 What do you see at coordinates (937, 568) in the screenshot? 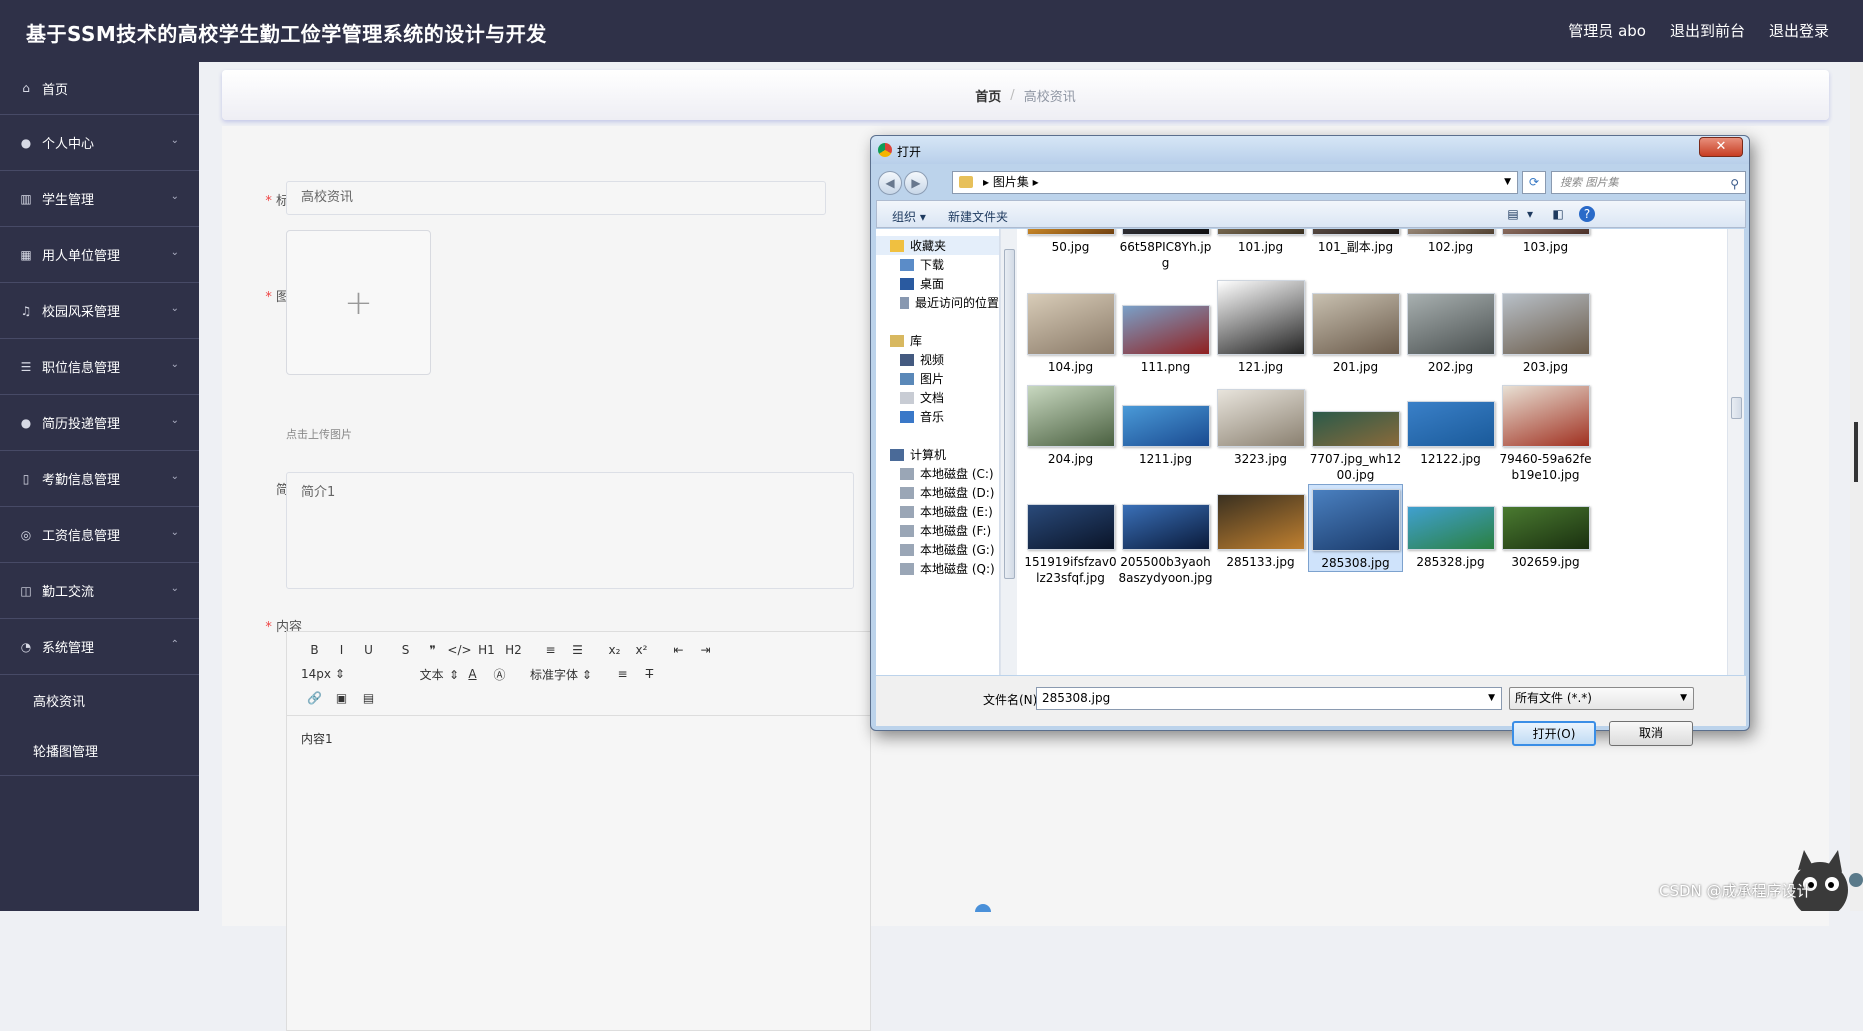
I see `nav-item-17: 本地磁盘 (Q:)` at bounding box center [937, 568].